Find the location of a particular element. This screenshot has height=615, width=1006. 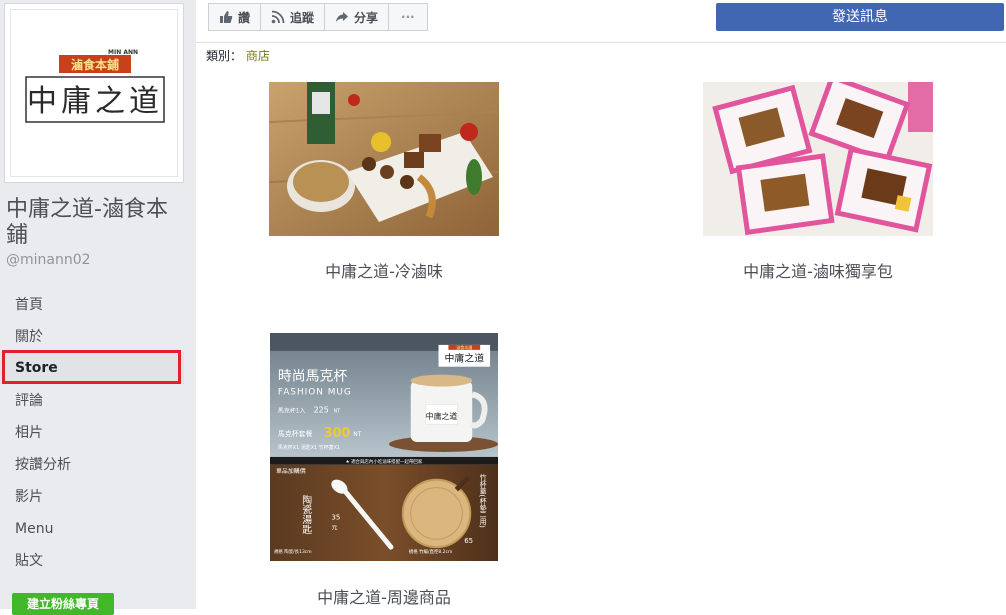

mug-ad-lid-spec: 規格 竹編/直徑8.2cm is located at coordinates (431, 551).